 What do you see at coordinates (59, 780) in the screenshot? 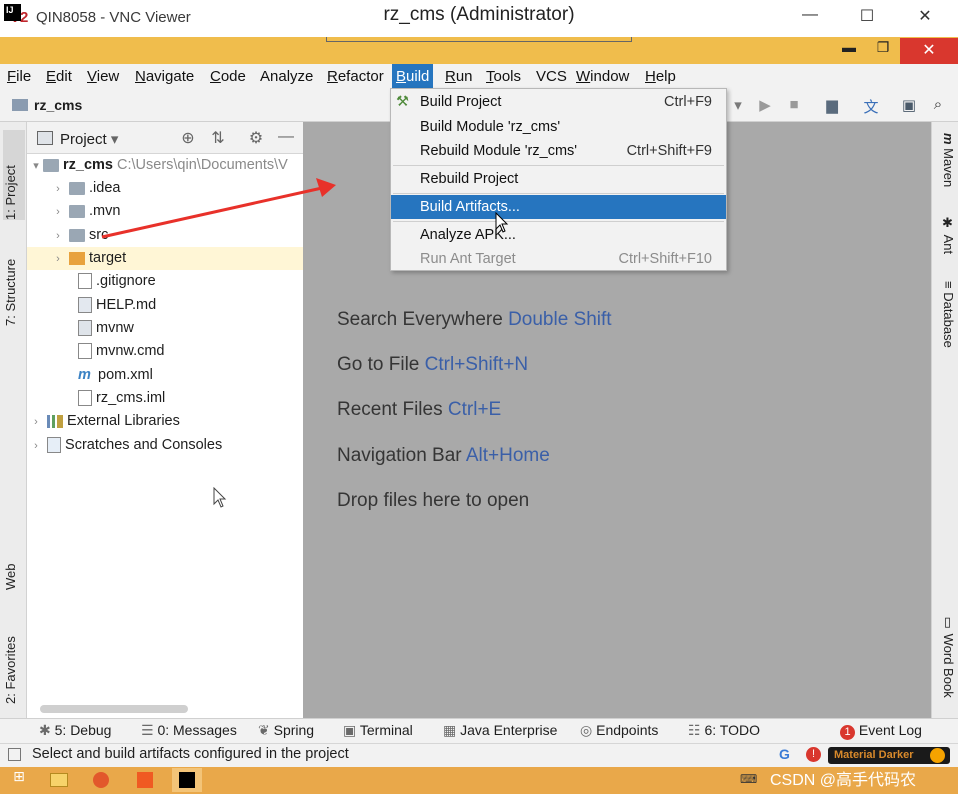
I see `file-explorer-icon` at bounding box center [59, 780].